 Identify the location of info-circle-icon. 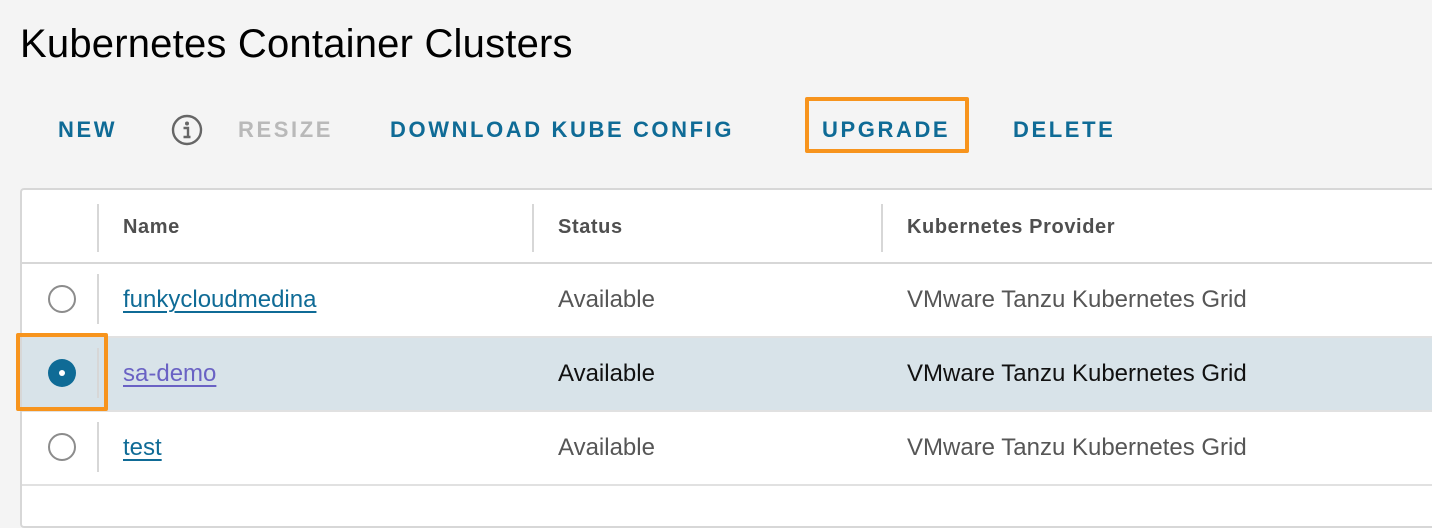
(187, 130).